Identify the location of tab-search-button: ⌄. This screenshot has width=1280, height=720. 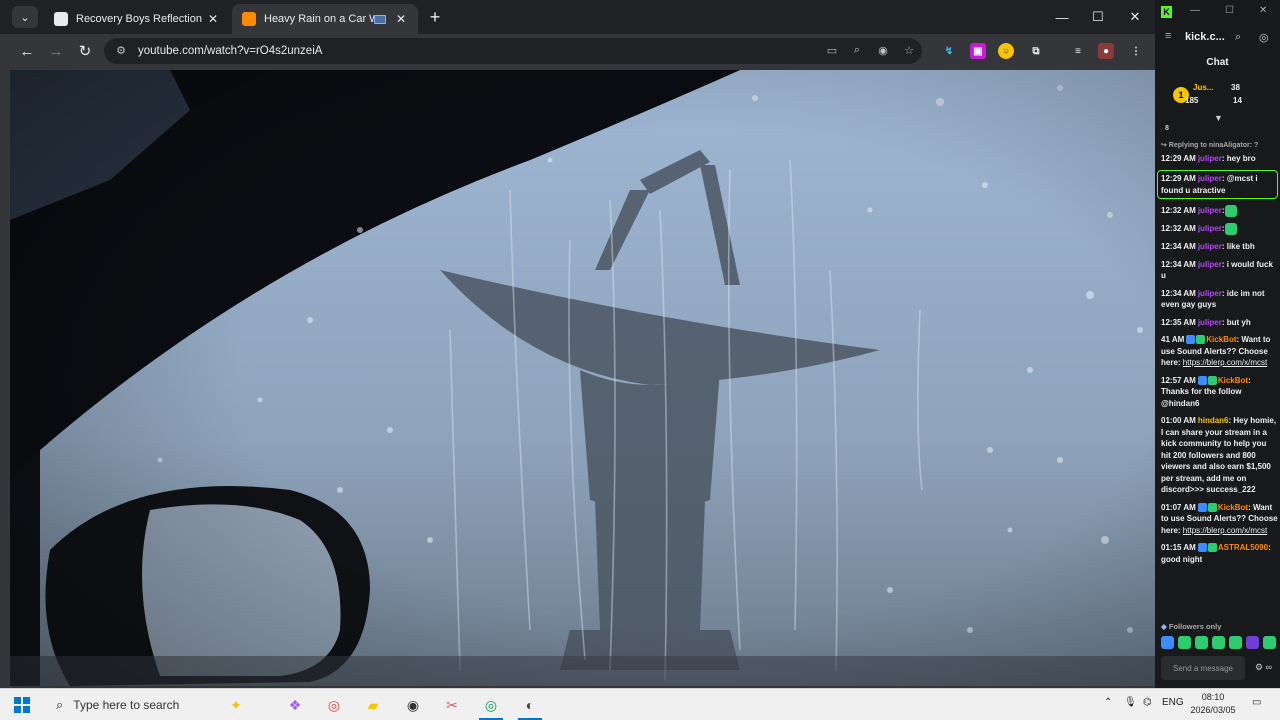
(25, 17).